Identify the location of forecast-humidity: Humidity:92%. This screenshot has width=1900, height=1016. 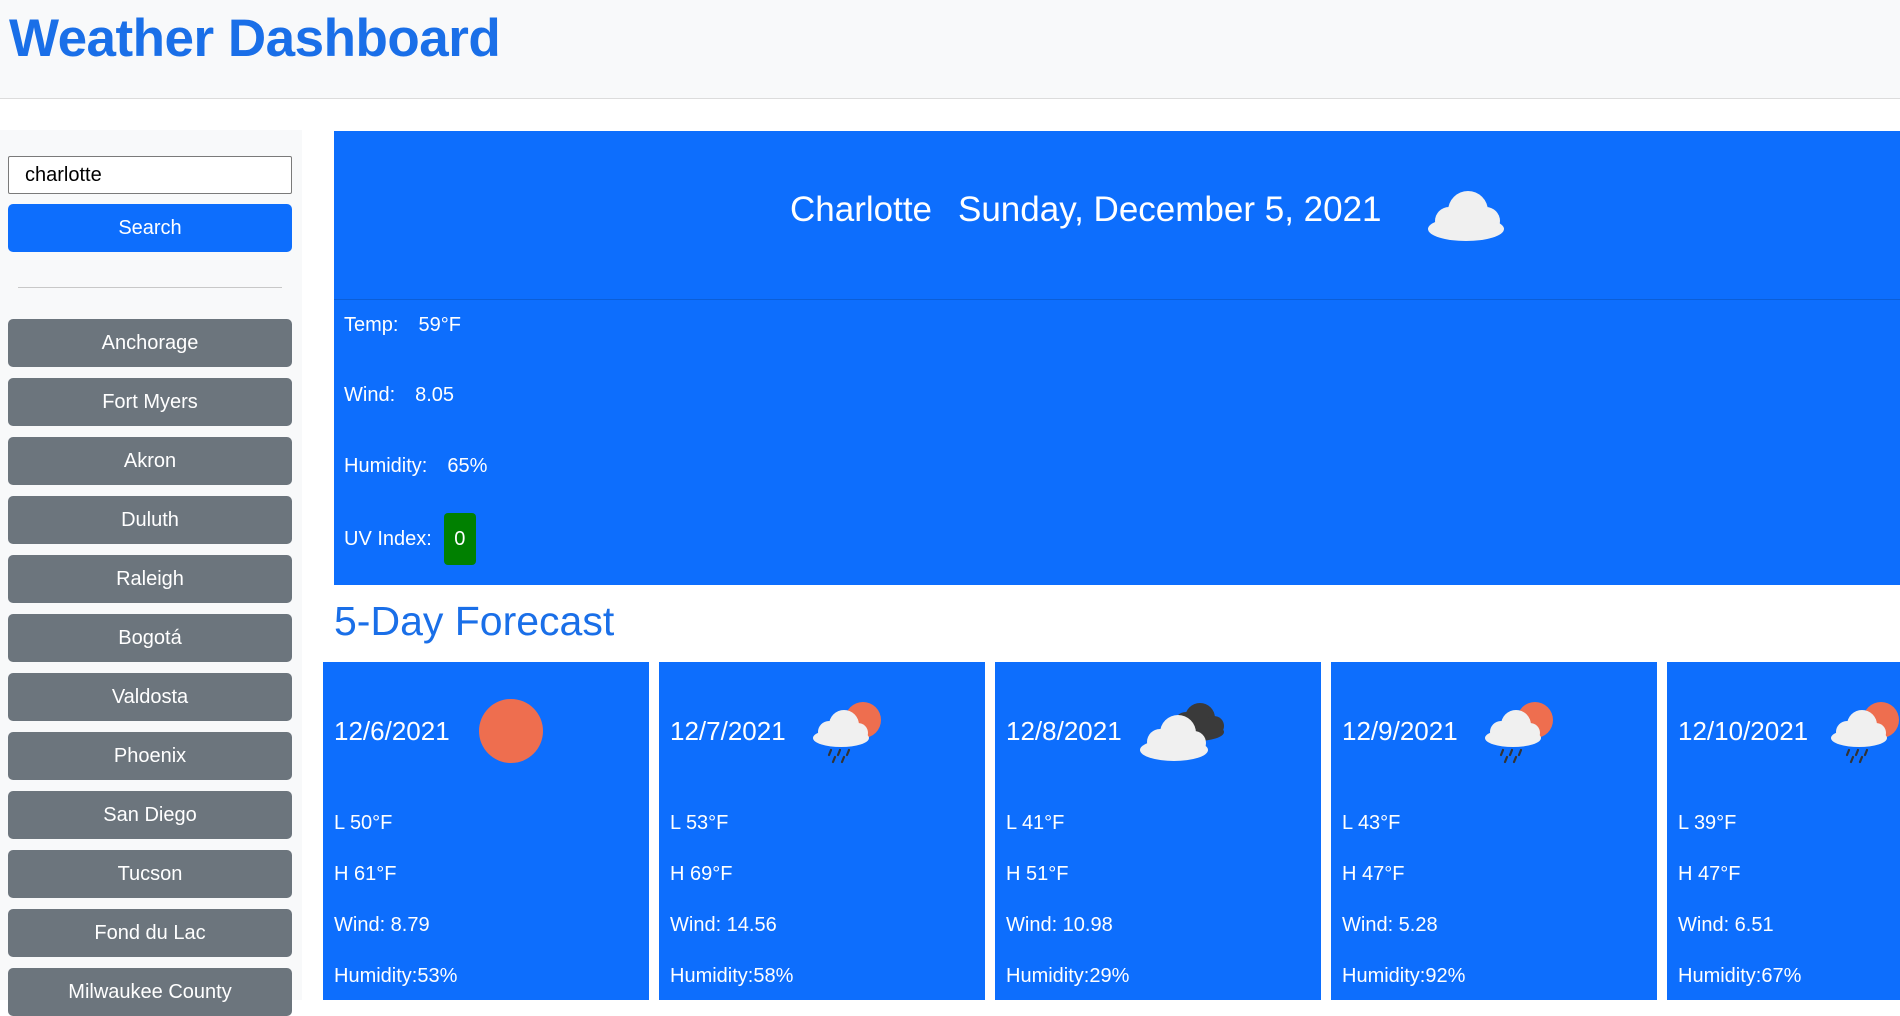
(1404, 976).